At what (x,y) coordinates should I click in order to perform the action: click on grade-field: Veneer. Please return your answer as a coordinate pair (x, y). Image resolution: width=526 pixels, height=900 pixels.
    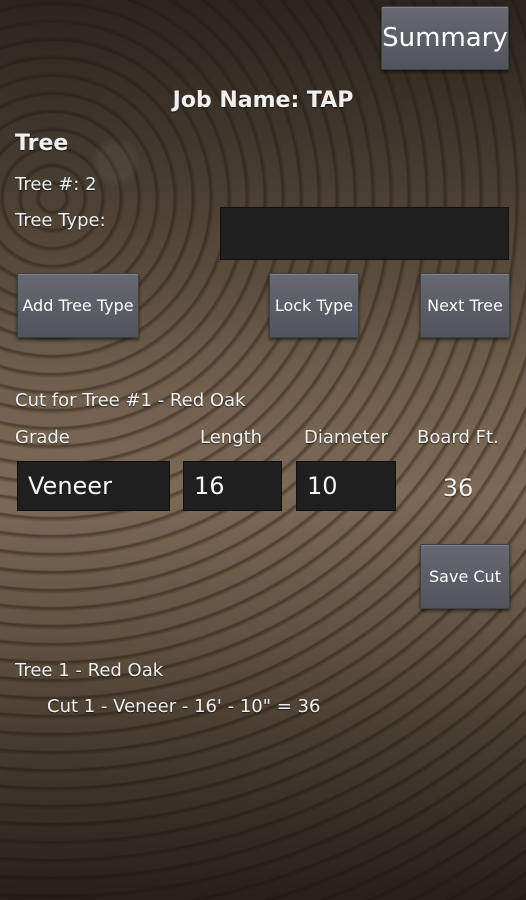
    Looking at the image, I should click on (93, 486).